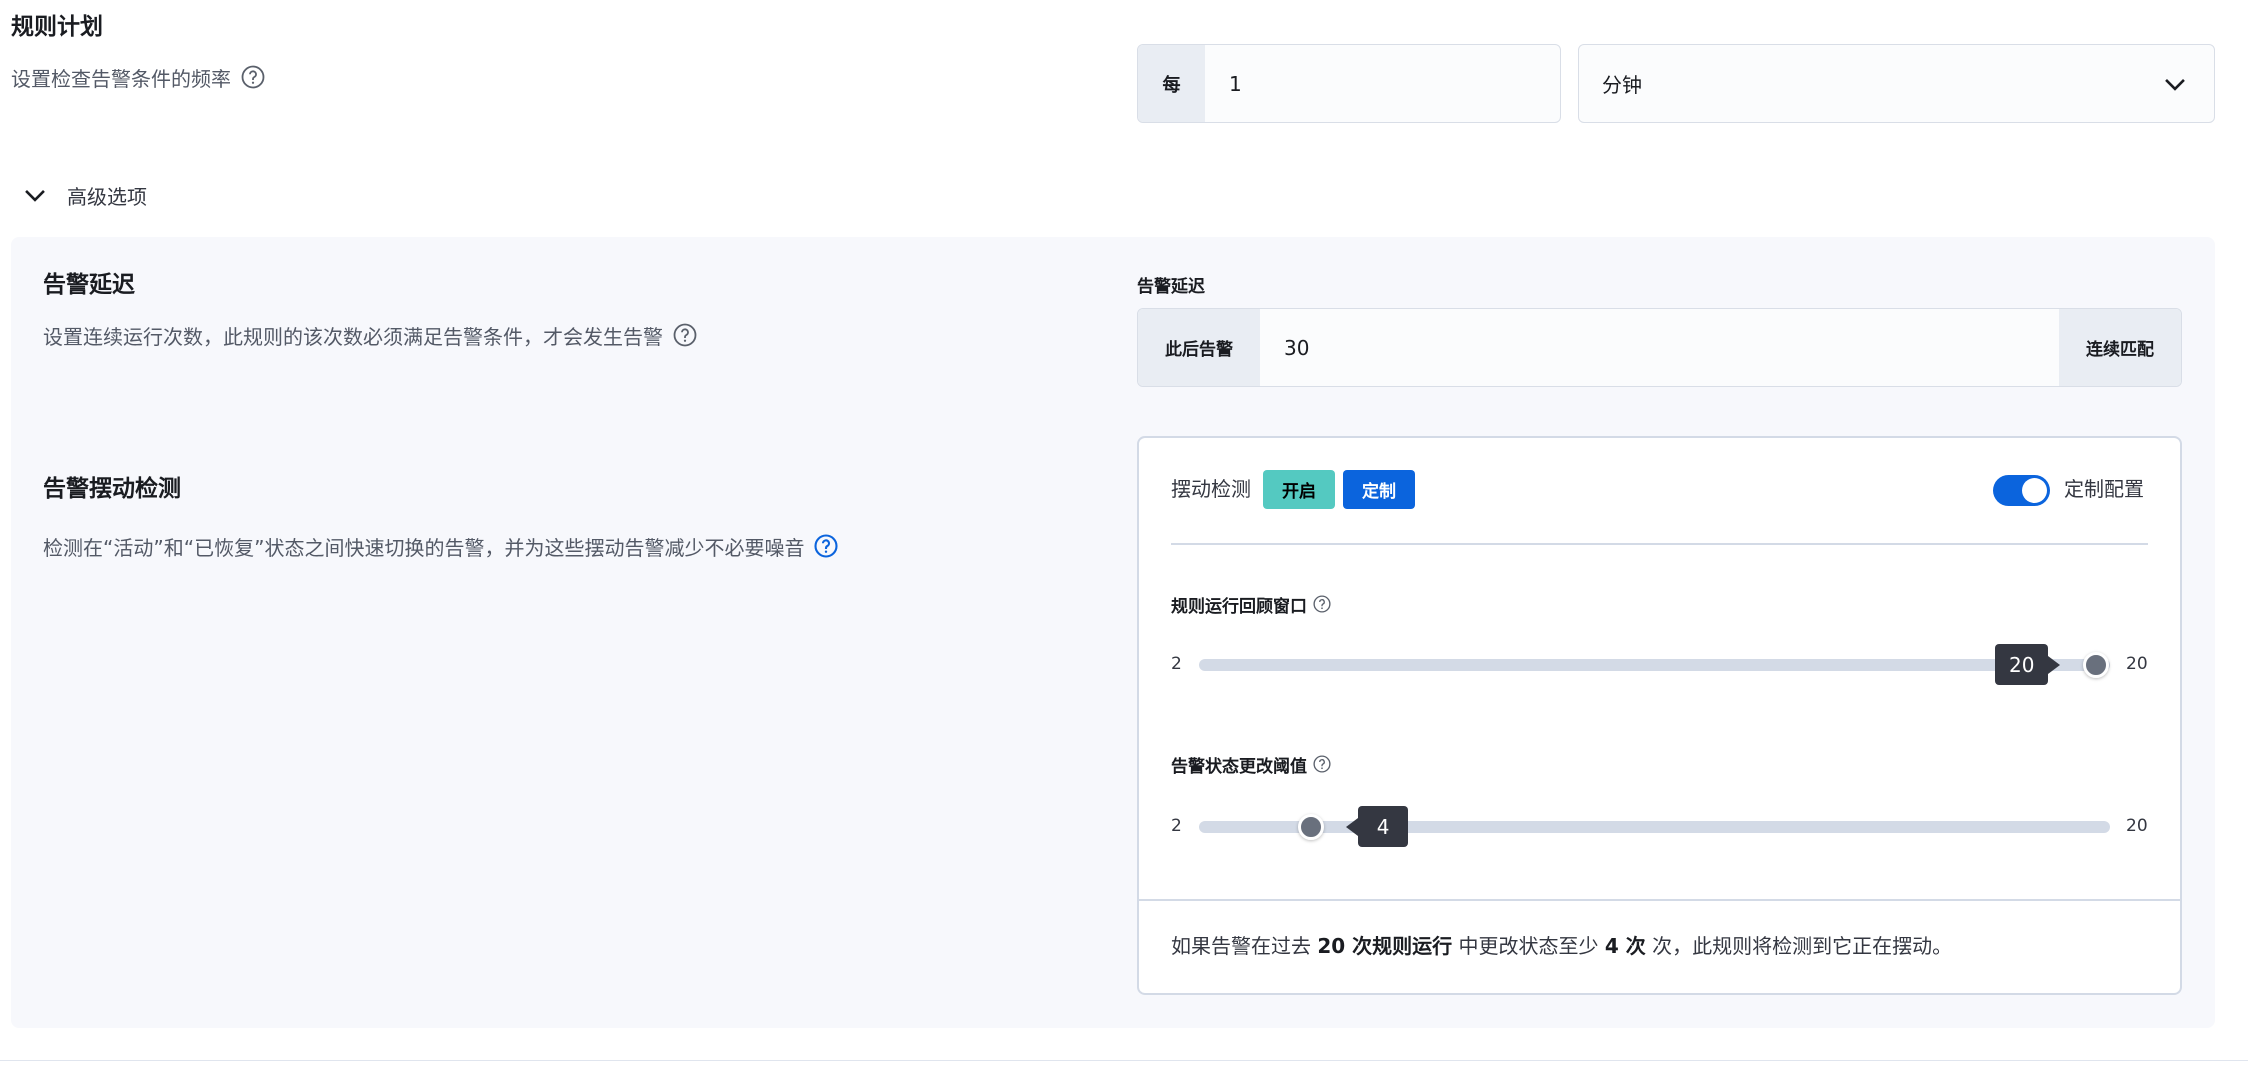 This screenshot has height=1066, width=2248. I want to click on summary-threshold: 4 次, so click(1625, 946).